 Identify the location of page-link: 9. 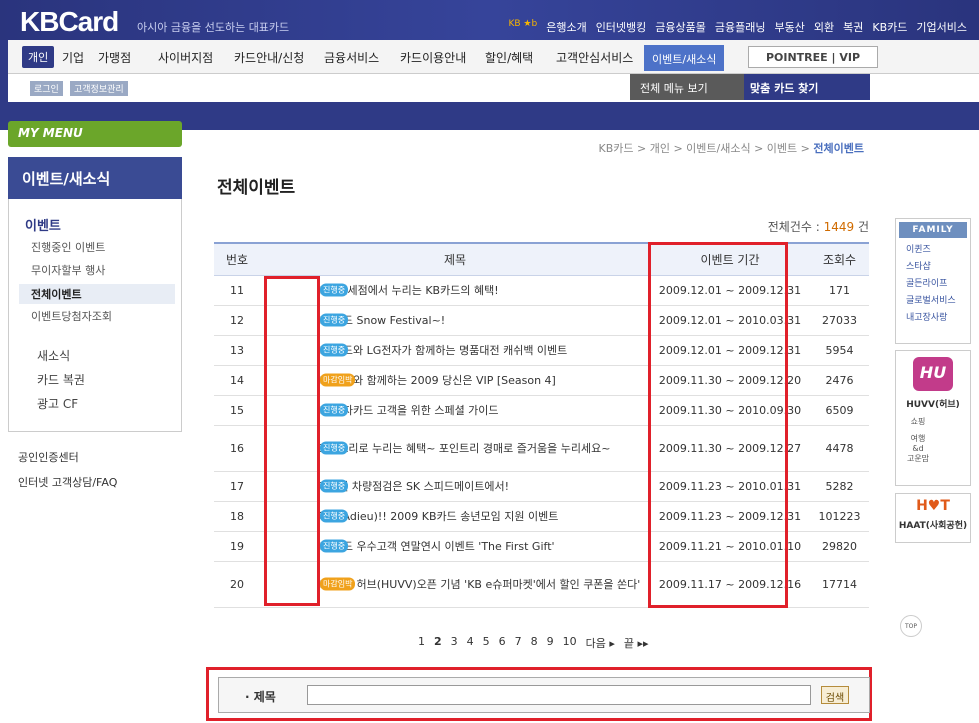
(550, 643).